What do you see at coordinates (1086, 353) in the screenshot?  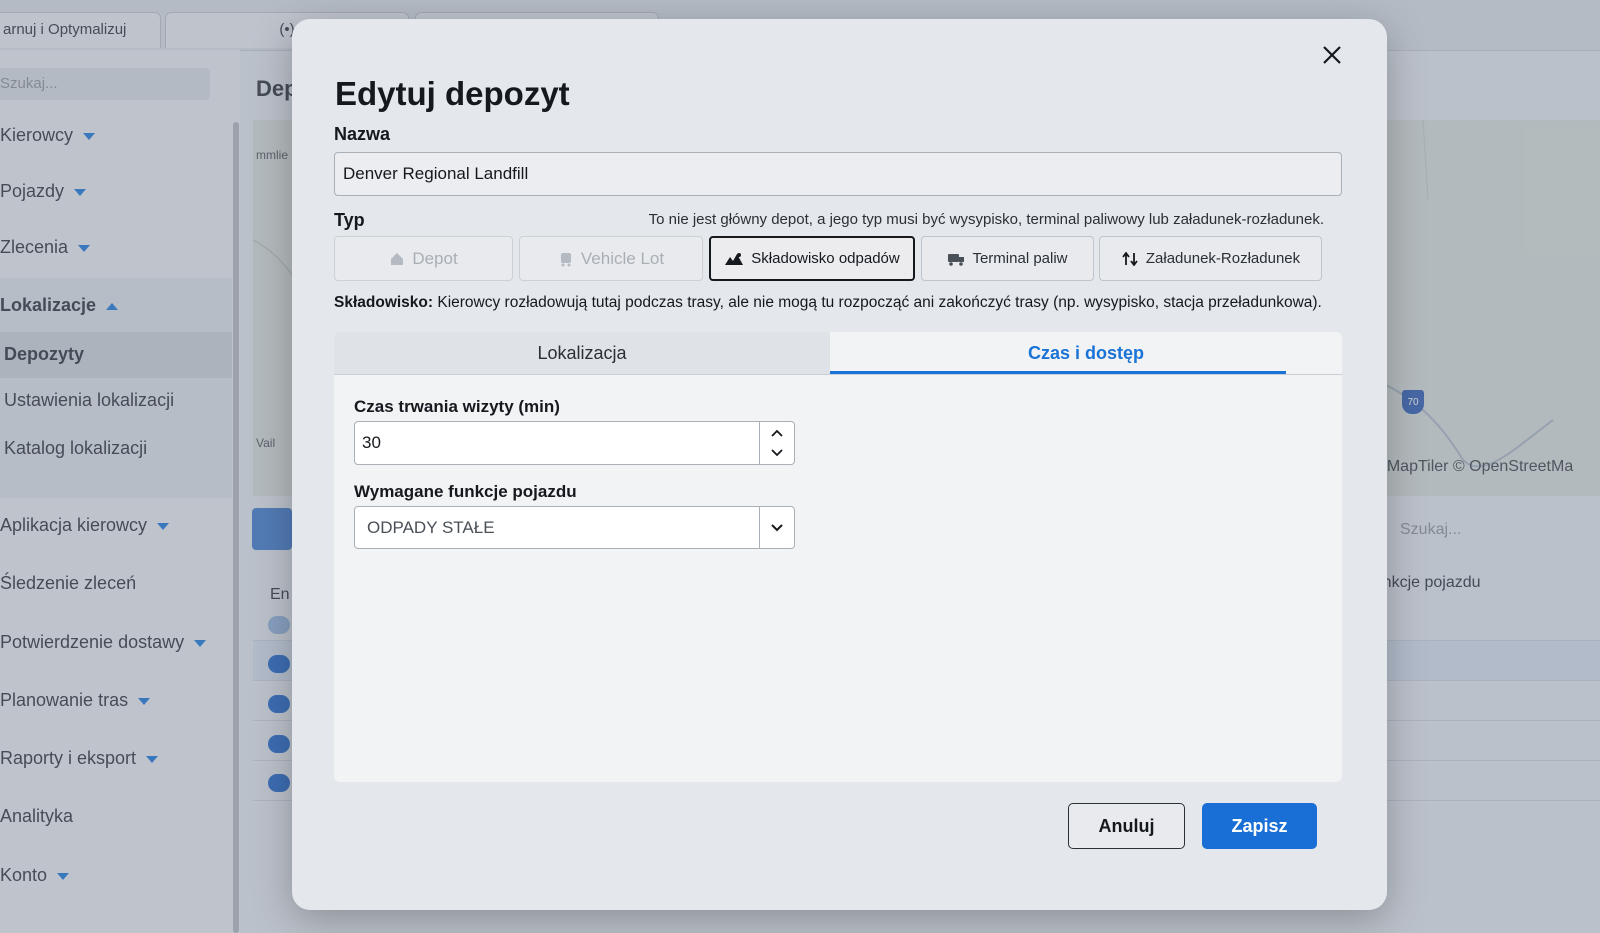 I see `tab-czas-i-dostep: Czas i dostęp` at bounding box center [1086, 353].